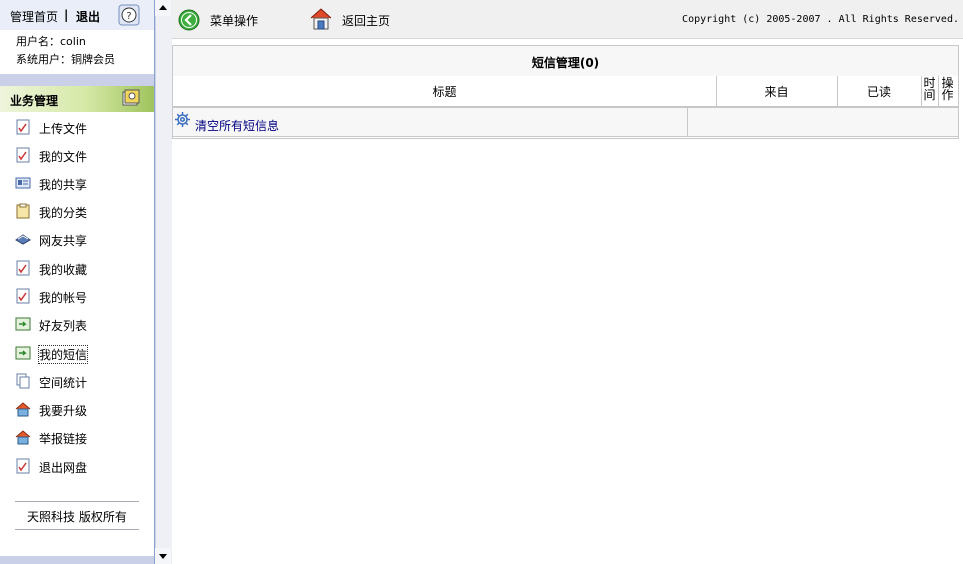 The image size is (963, 564). I want to click on menu-item-report-link: 举报链接, so click(80, 437).